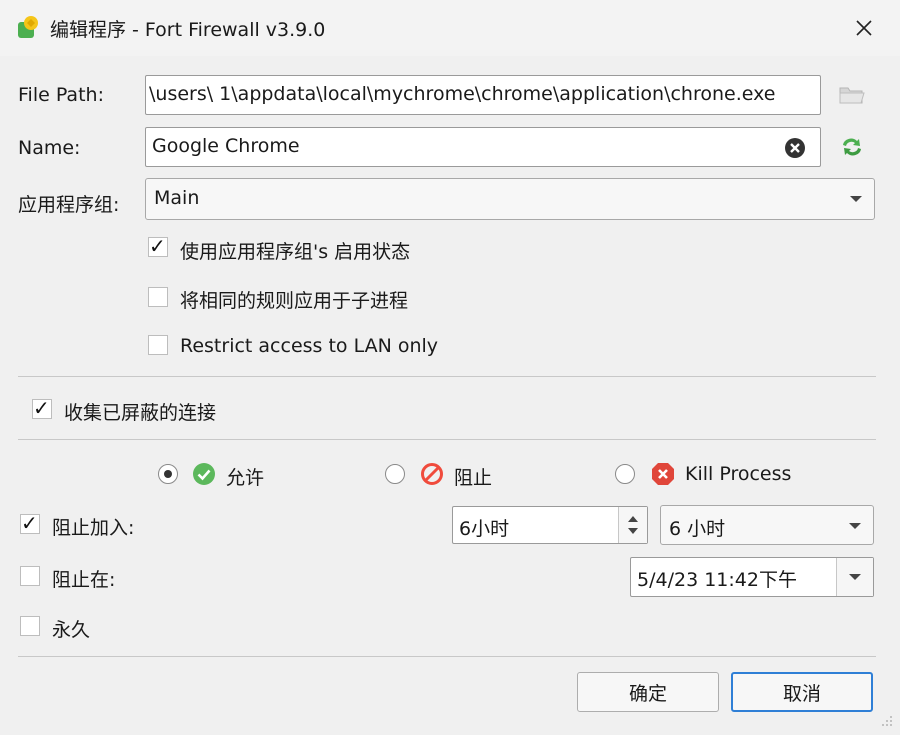  Describe the element at coordinates (852, 95) in the screenshot. I see `folder-icon` at that location.